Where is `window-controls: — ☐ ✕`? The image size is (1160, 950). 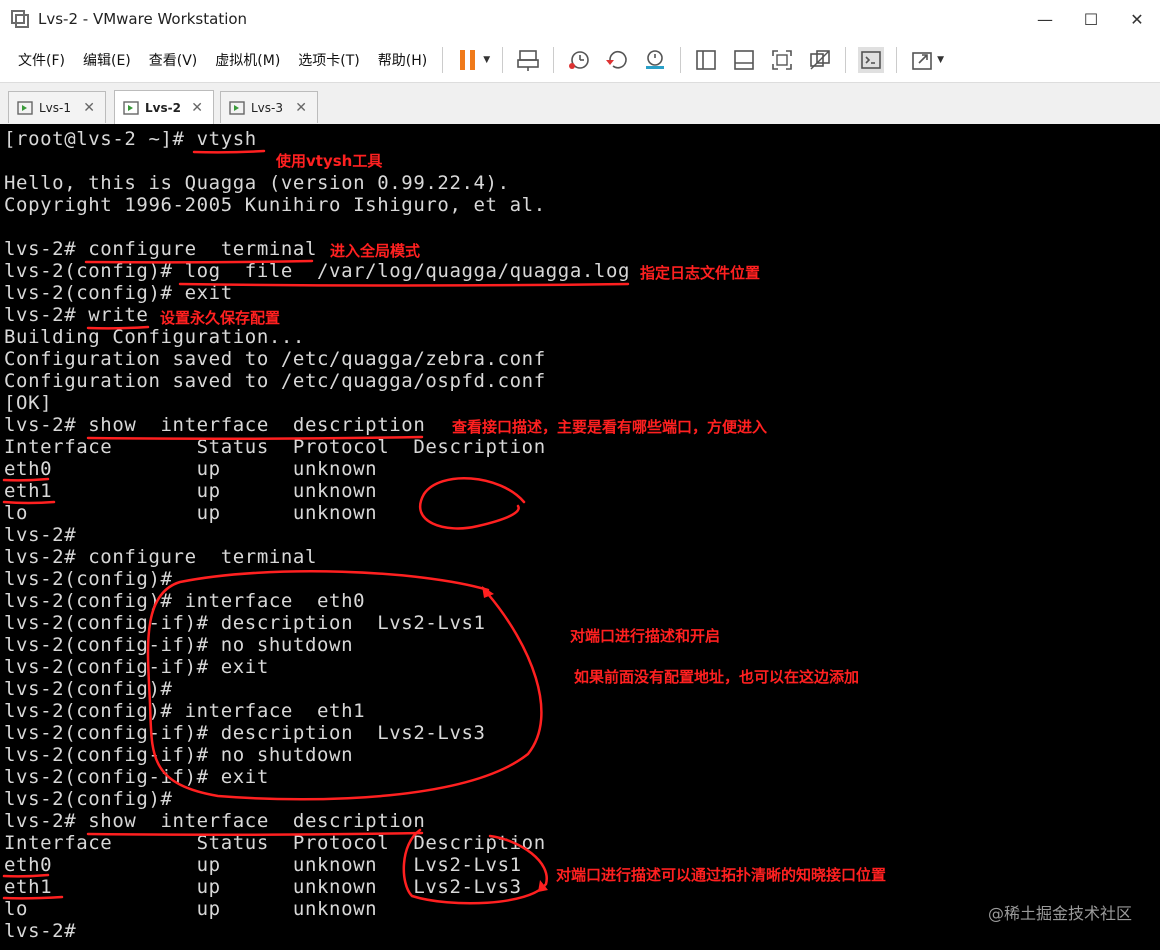
window-controls: — ☐ ✕ is located at coordinates (1091, 19).